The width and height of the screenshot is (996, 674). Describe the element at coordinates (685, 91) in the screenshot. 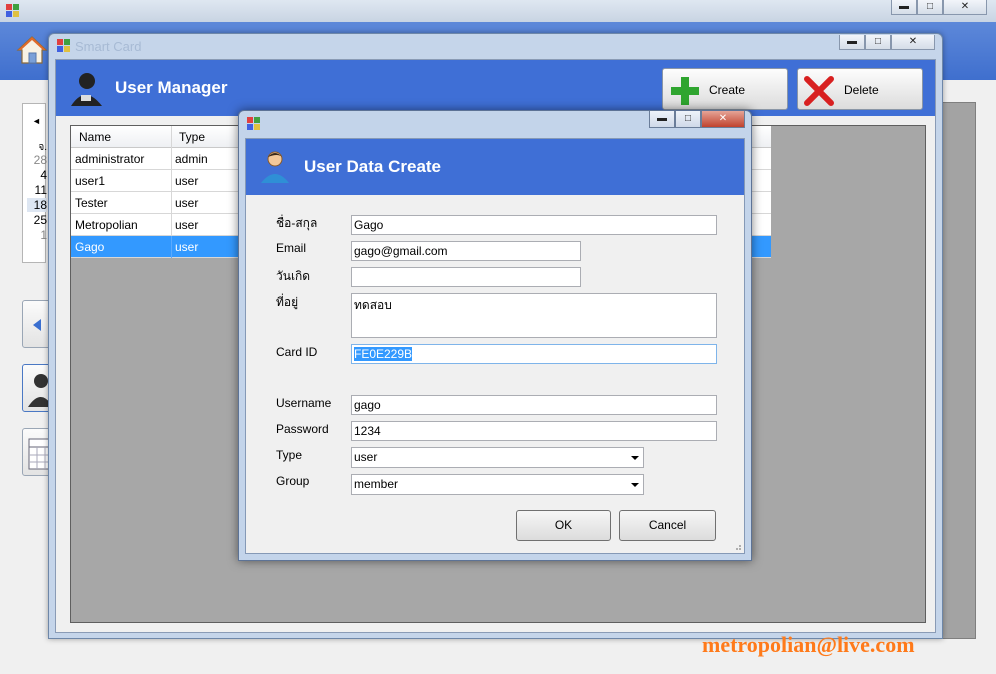

I see `create-plus-icon` at that location.